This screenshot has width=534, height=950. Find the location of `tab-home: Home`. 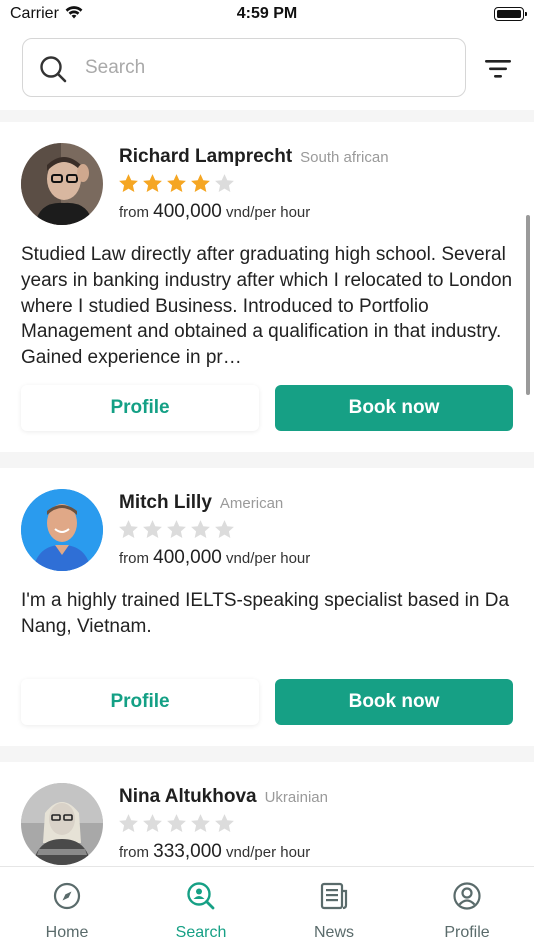

tab-home: Home is located at coordinates (67, 908).